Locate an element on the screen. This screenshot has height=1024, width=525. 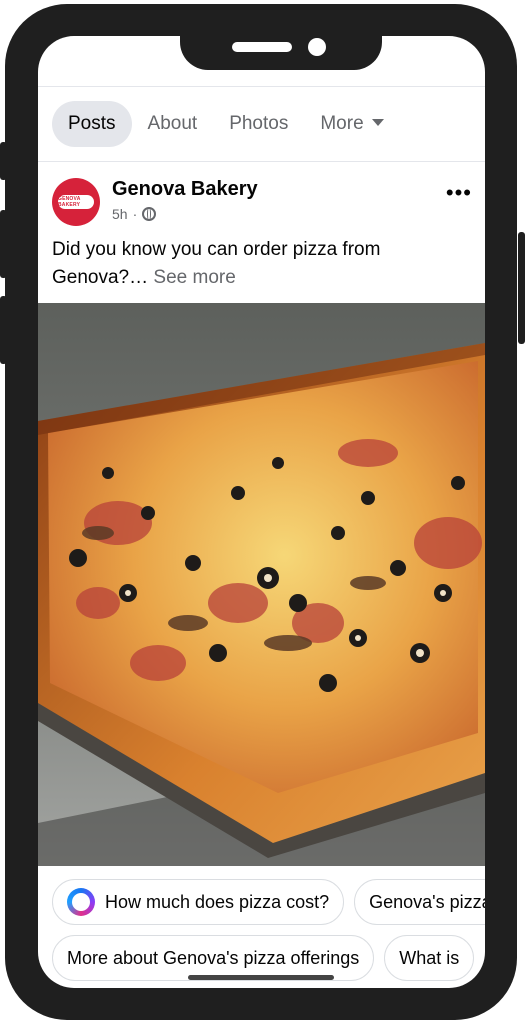
post-time: 5h is located at coordinates (120, 214).